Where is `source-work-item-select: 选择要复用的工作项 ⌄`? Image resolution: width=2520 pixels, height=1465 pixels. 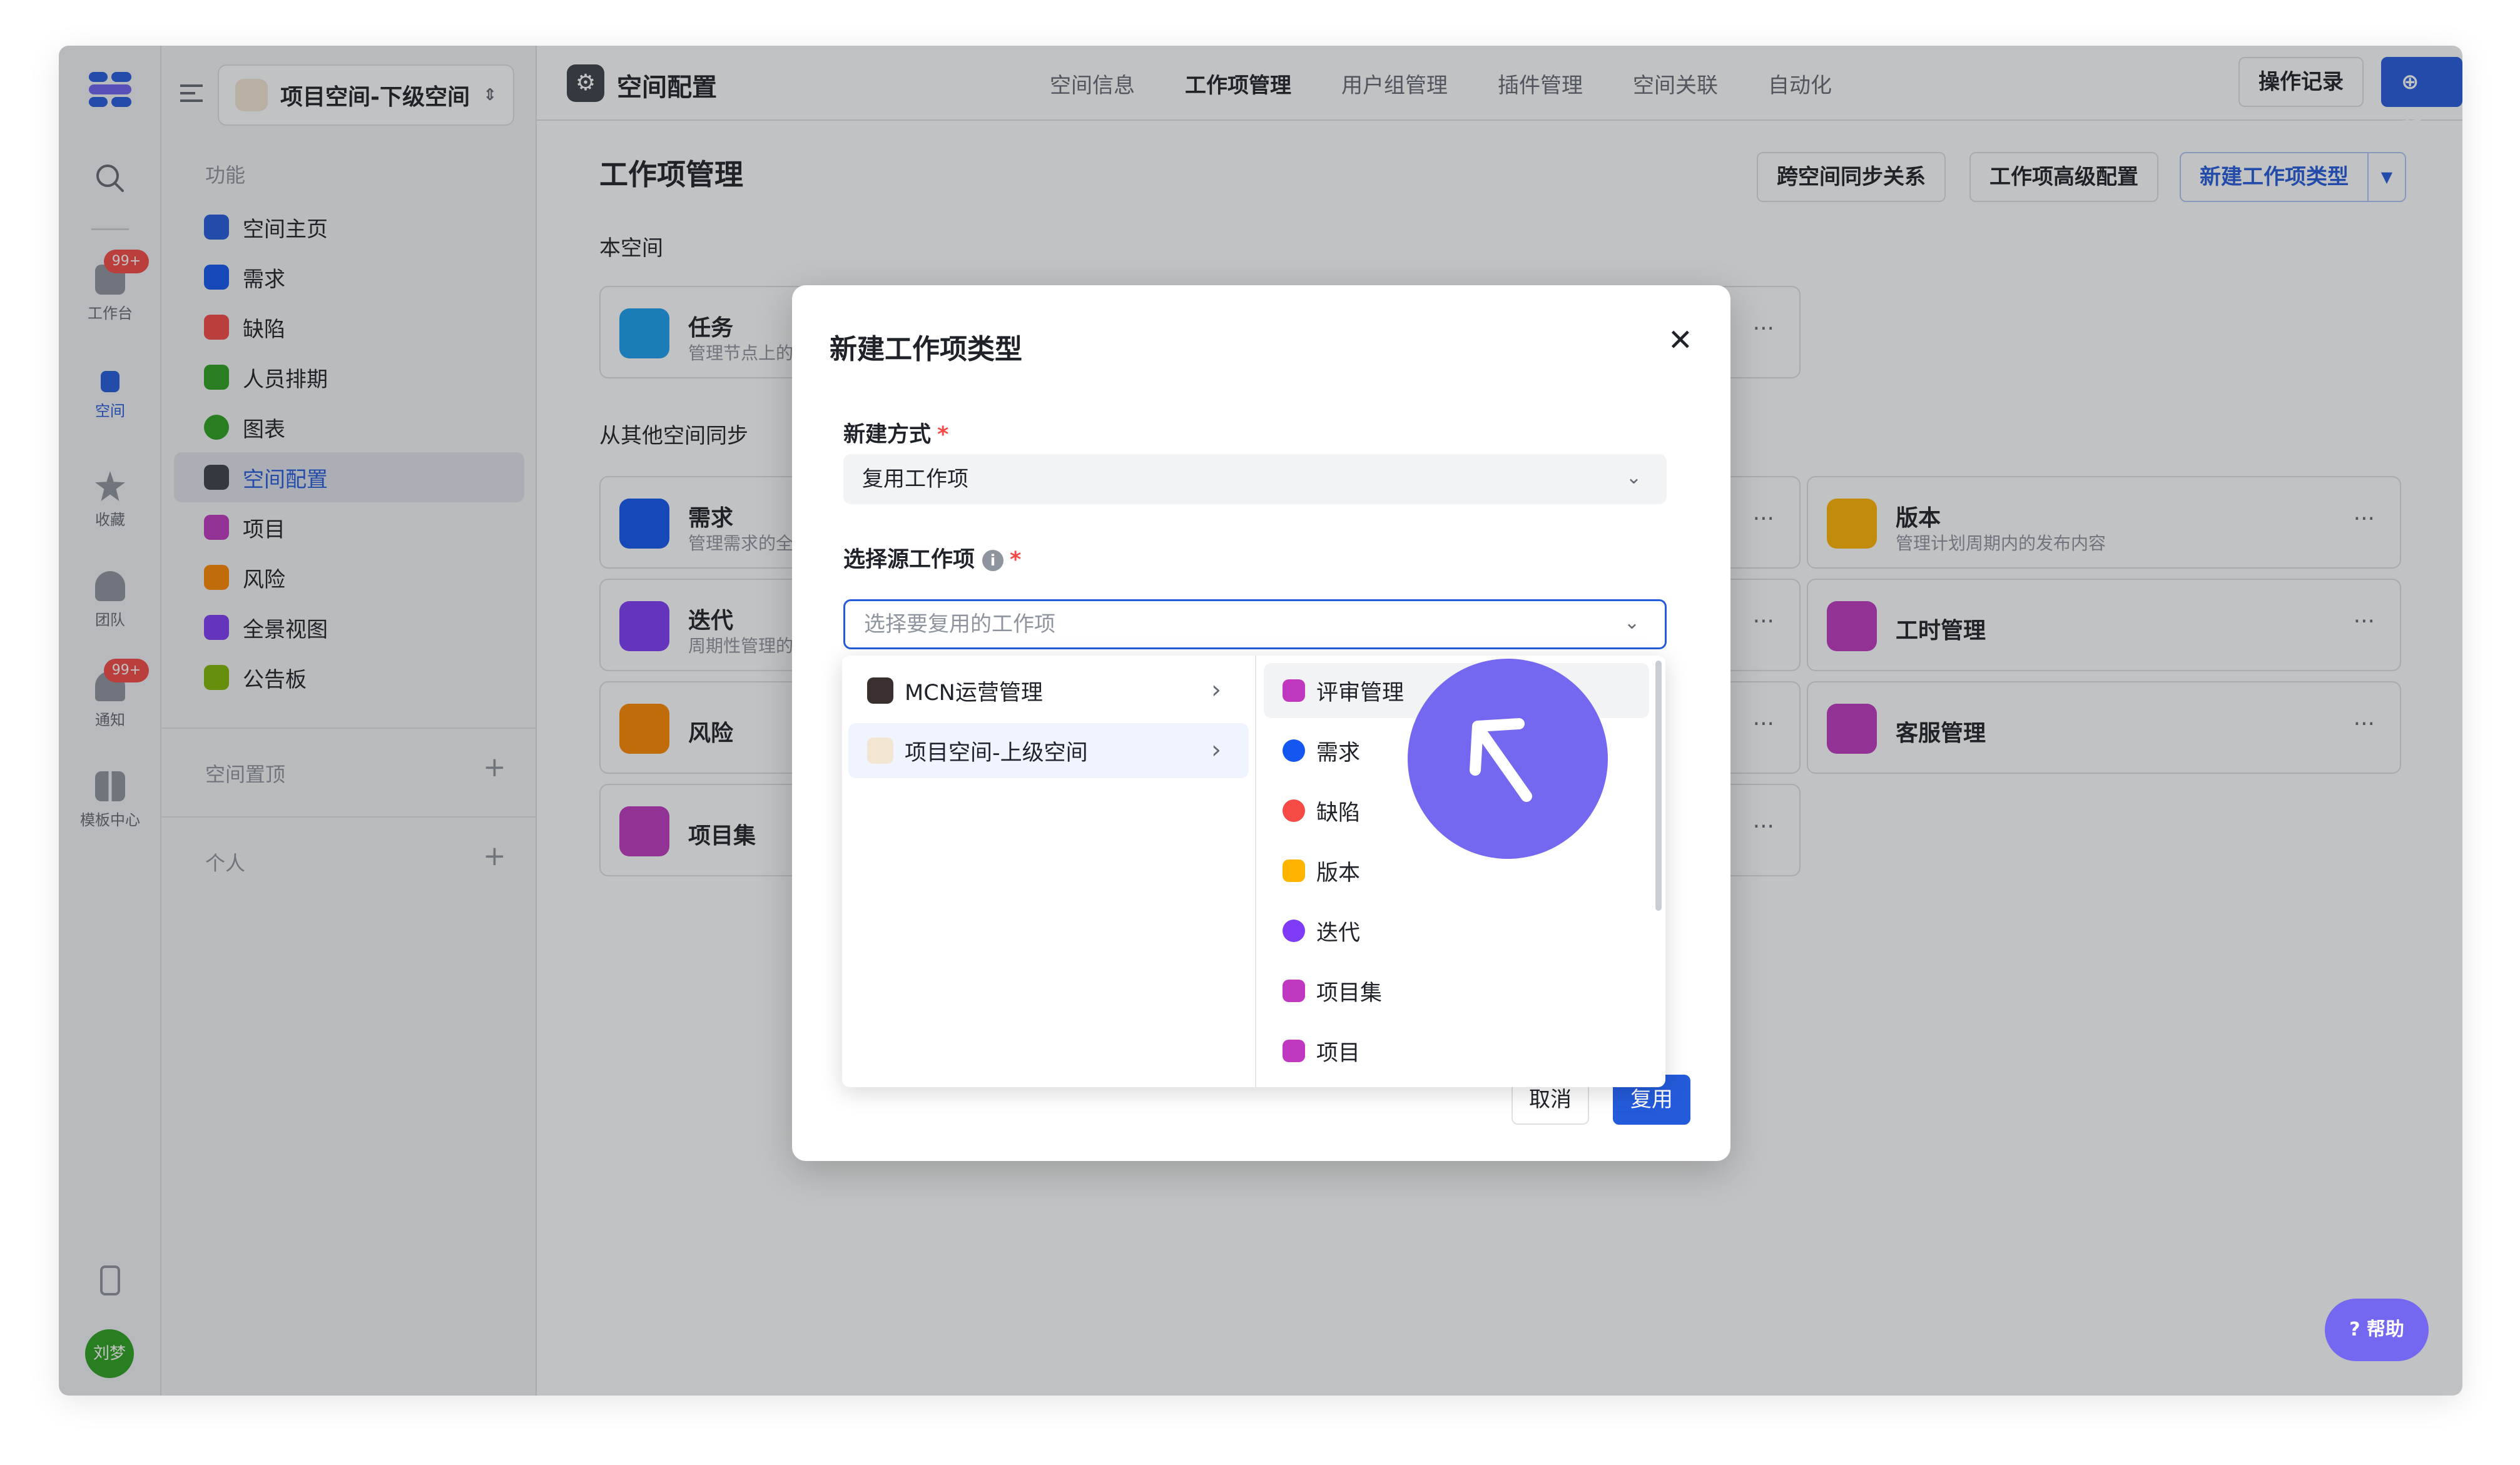
source-work-item-select: 选择要复用的工作项 ⌄ is located at coordinates (1255, 624).